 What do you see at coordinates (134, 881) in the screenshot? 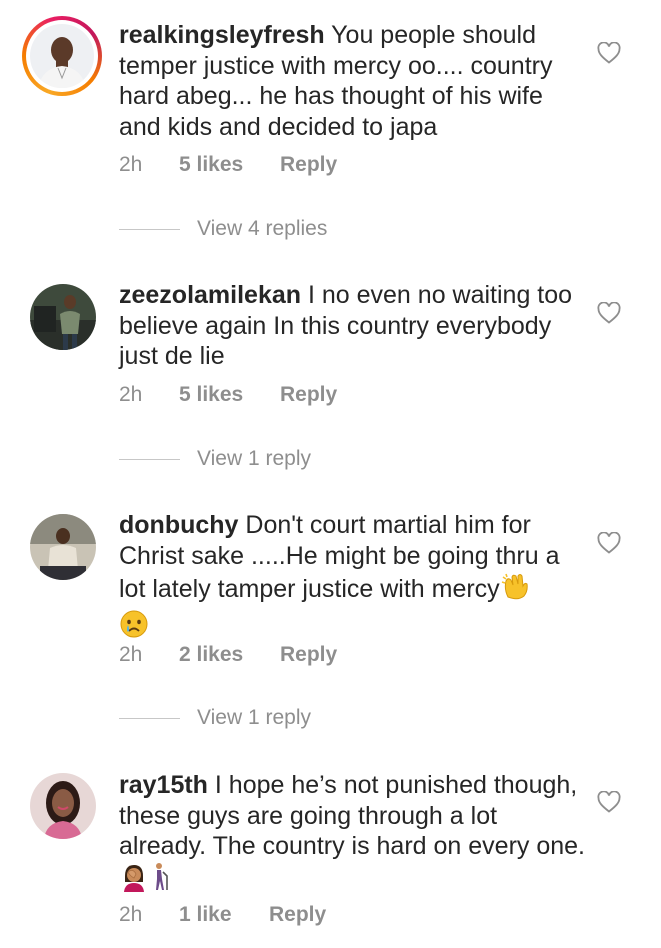
I see `woman-facepalming-emoji` at bounding box center [134, 881].